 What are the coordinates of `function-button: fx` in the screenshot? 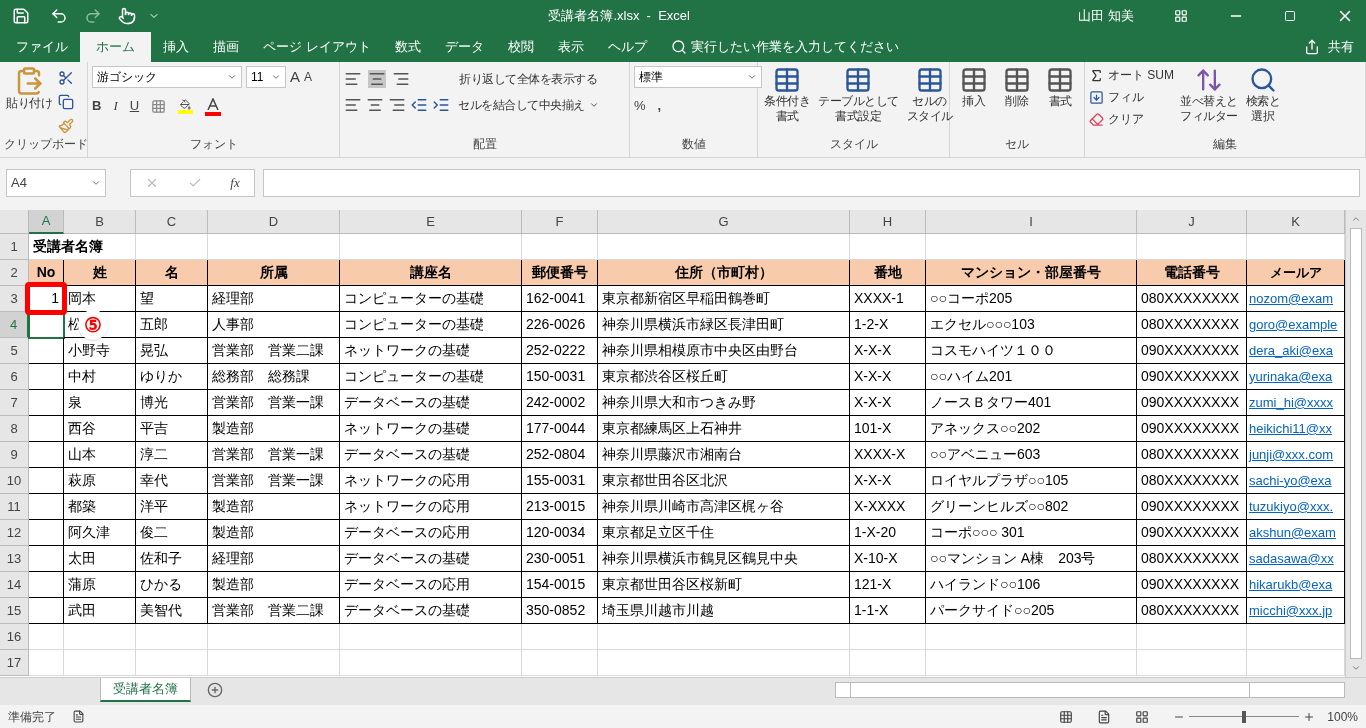 It's located at (235, 183).